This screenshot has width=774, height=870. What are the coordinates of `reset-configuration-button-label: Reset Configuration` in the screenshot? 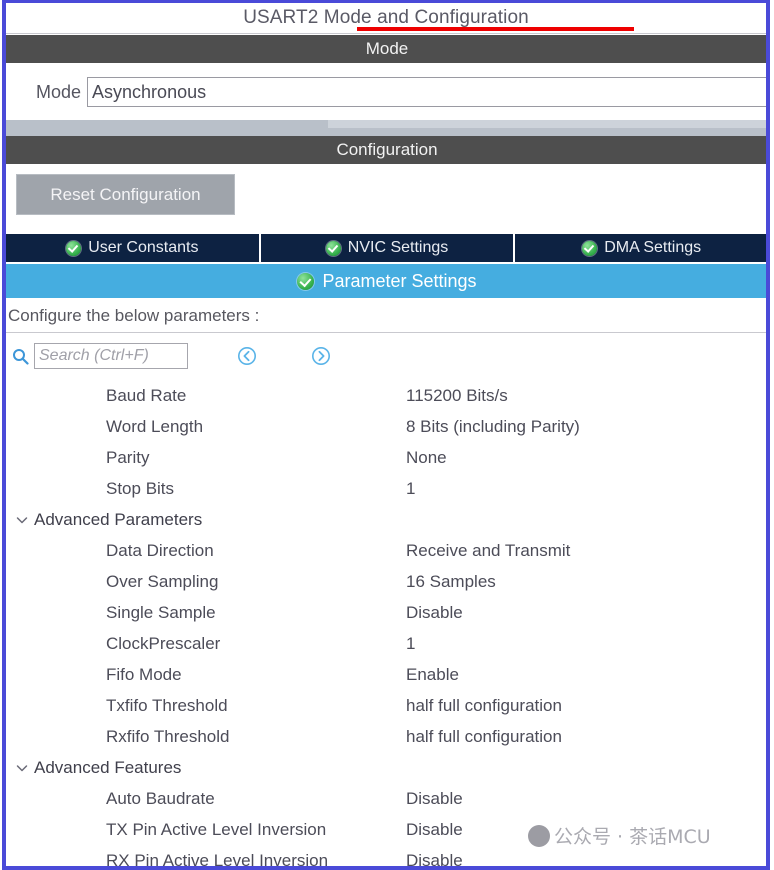 It's located at (125, 194).